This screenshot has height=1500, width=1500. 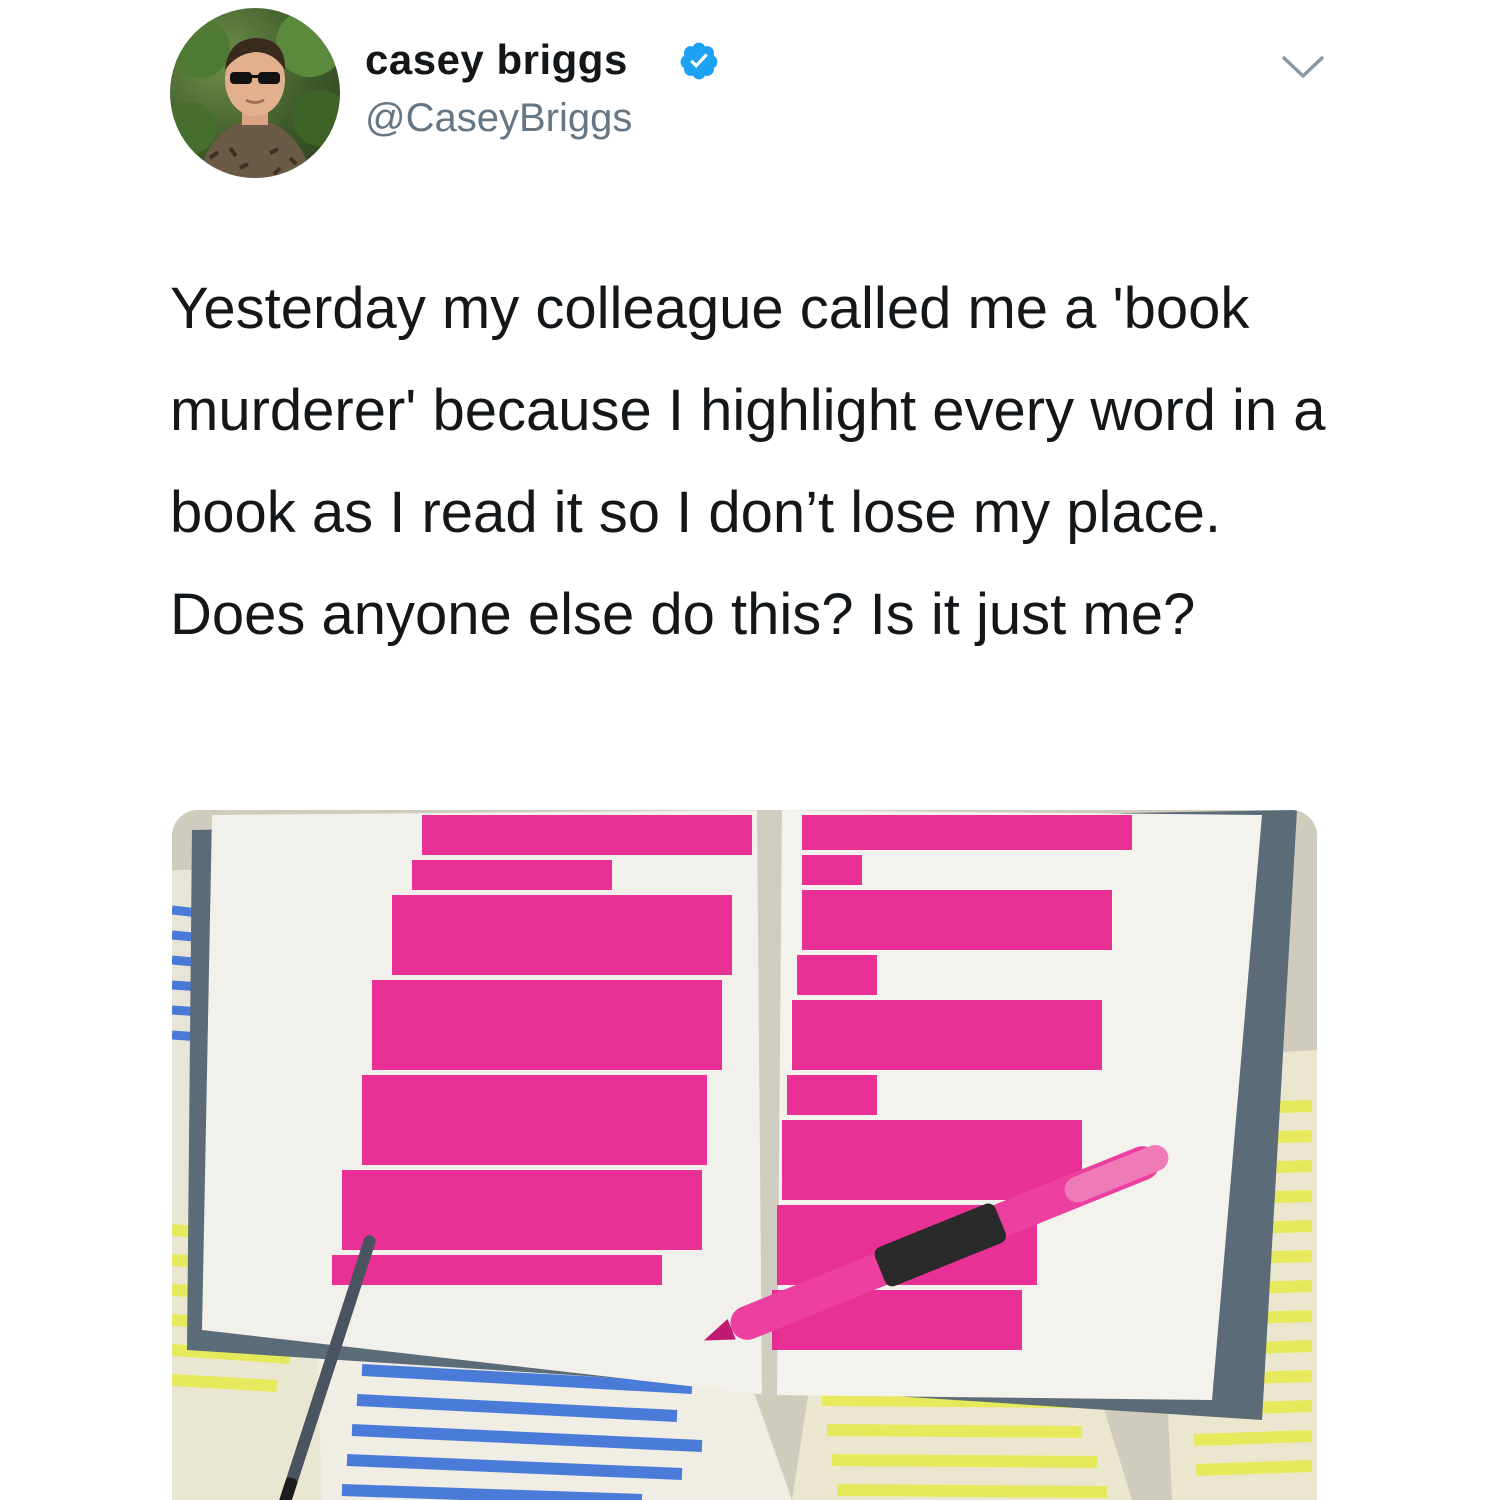 What do you see at coordinates (496, 60) in the screenshot?
I see `author-display-name: casey briggs` at bounding box center [496, 60].